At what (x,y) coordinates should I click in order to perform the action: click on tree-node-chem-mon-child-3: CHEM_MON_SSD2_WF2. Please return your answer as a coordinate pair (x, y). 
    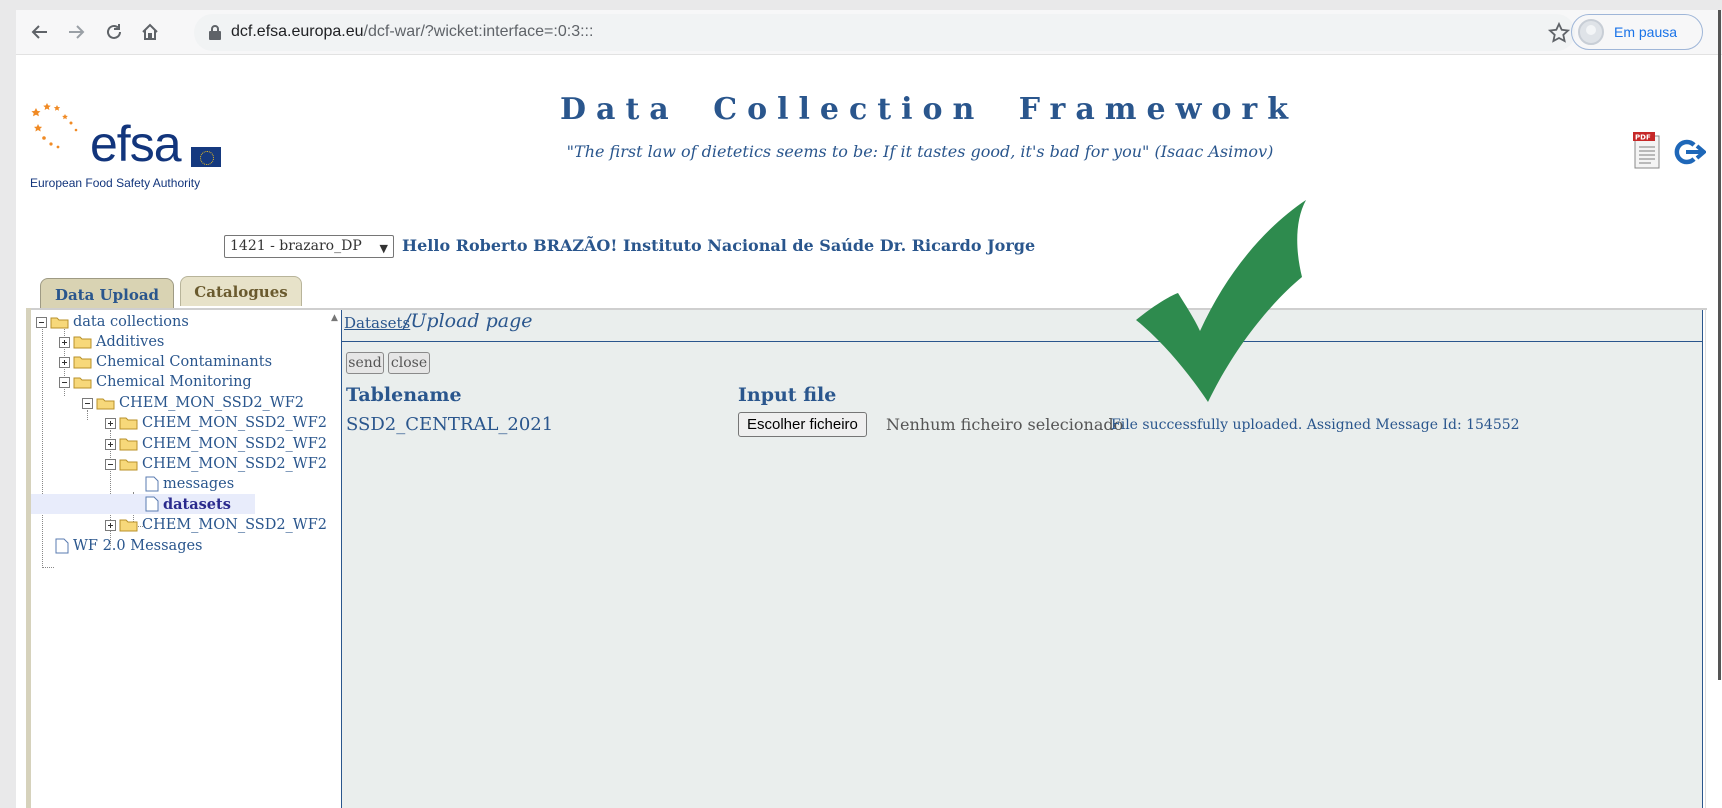
    Looking at the image, I should click on (216, 464).